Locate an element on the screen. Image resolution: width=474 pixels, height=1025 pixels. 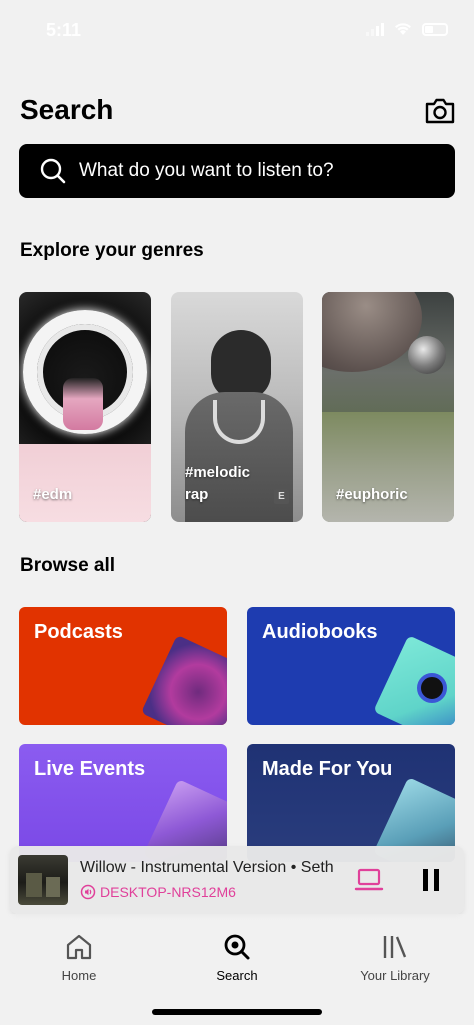
camera-button is located at coordinates (440, 111).